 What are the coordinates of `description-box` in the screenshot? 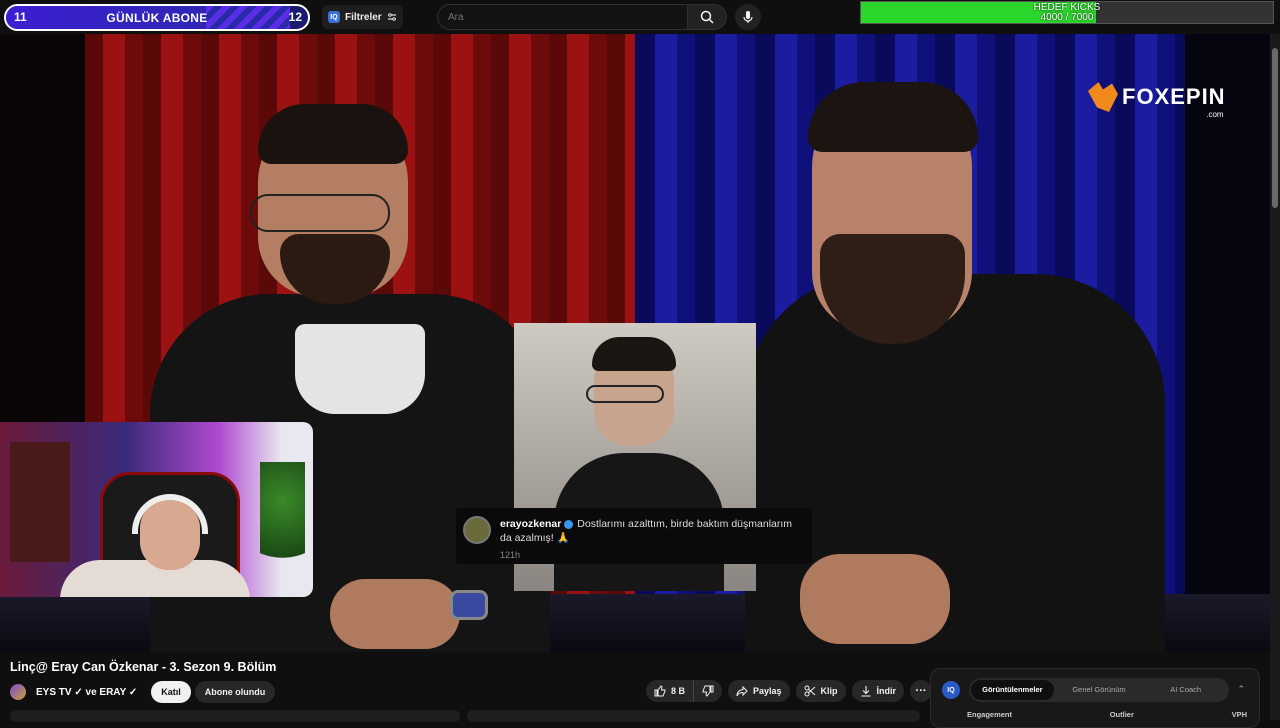 It's located at (235, 716).